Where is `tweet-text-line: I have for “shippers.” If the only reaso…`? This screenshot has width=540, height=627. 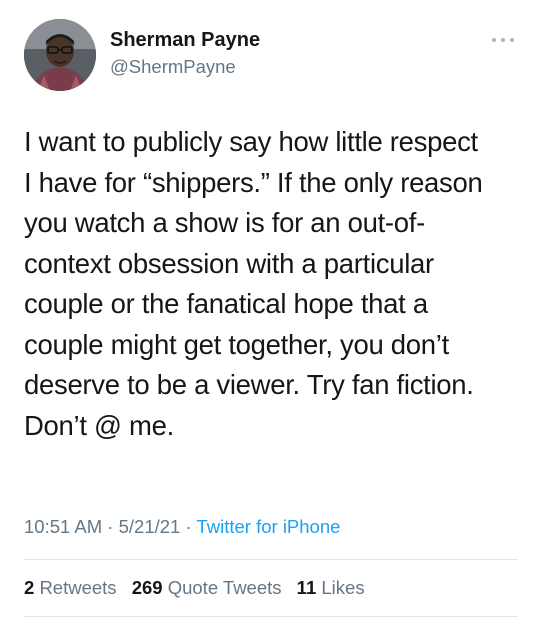
tweet-text-line: I have for “shippers.” If the only reaso… is located at coordinates (253, 182).